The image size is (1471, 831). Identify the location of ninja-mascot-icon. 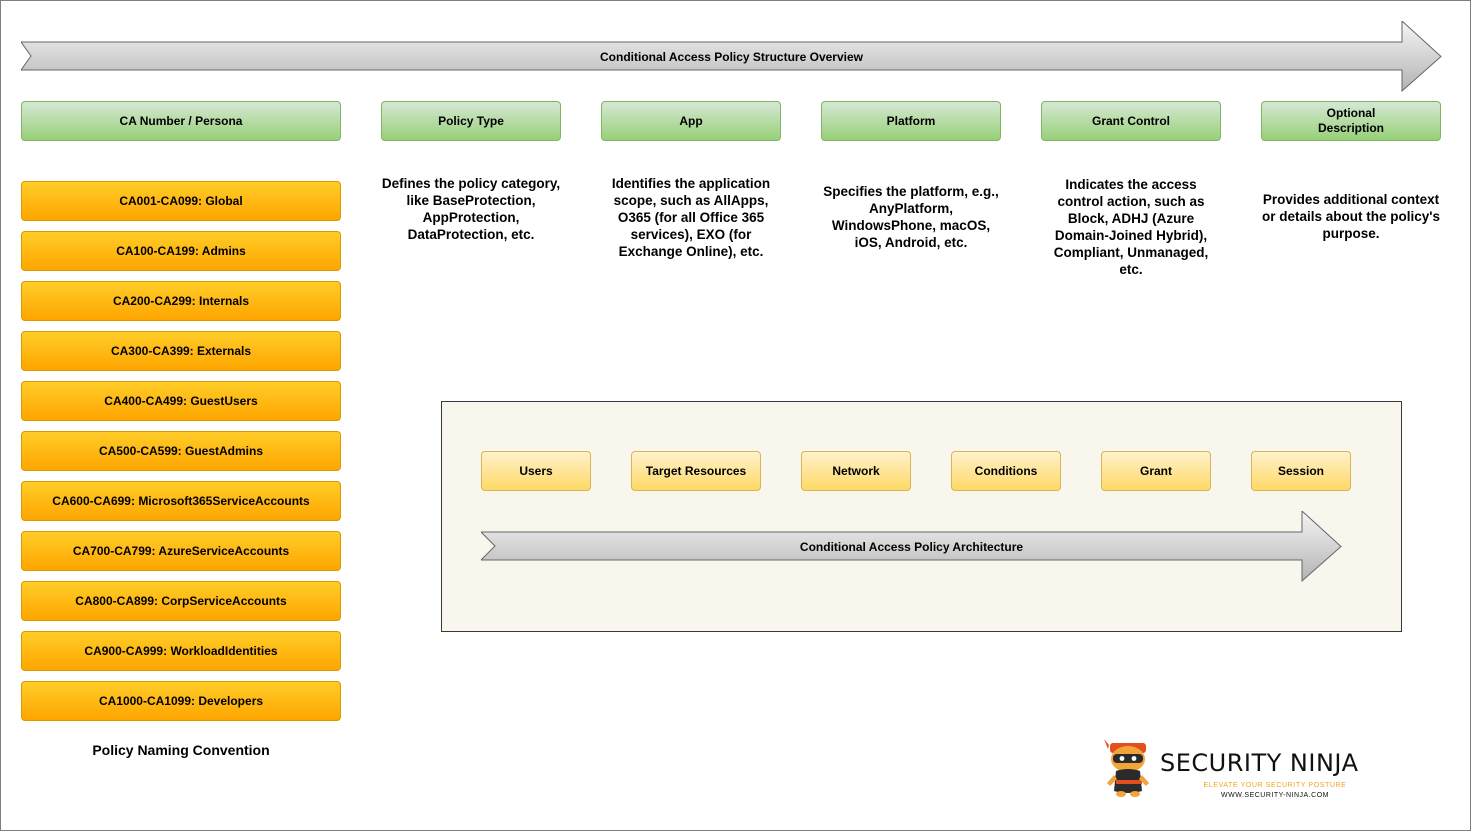
(1126, 768).